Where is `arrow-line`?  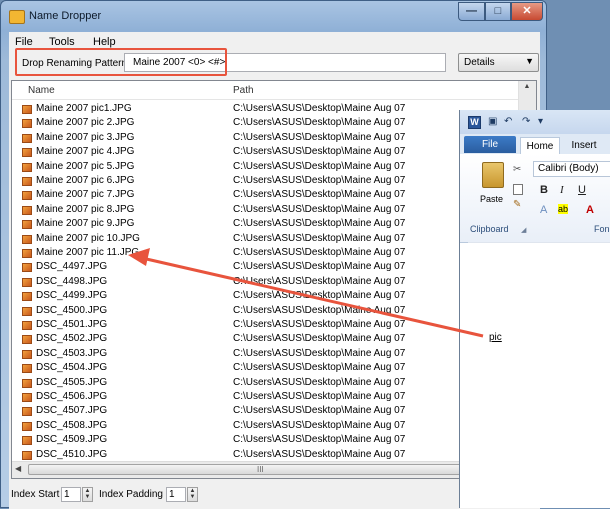
arrow-line is located at coordinates (312, 297).